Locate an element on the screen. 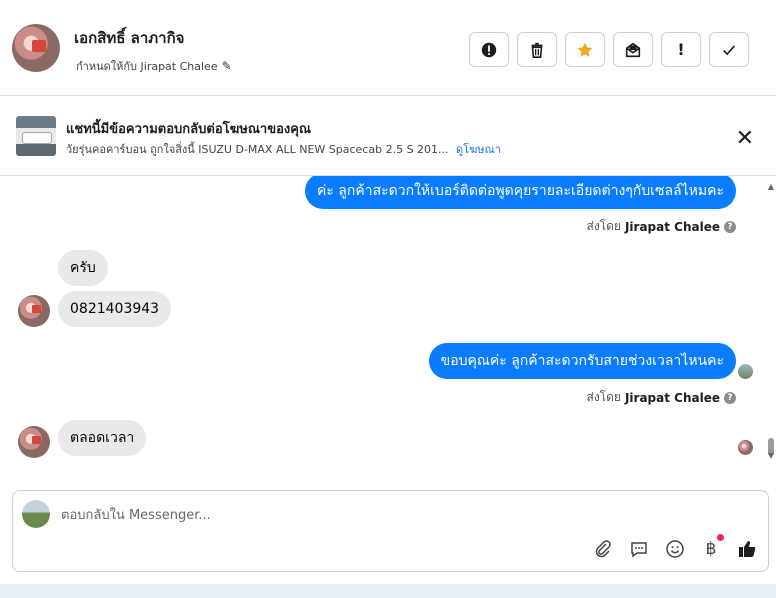  pencil-icon: ✎ is located at coordinates (227, 66).